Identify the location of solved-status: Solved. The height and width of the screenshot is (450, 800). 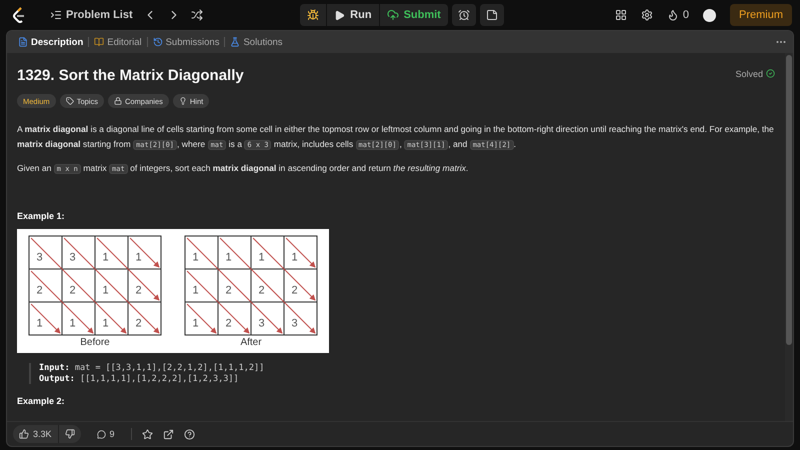
(749, 73).